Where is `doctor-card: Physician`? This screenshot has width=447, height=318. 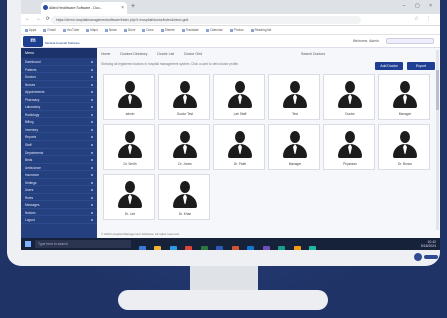 doctor-card: Physician is located at coordinates (349, 147).